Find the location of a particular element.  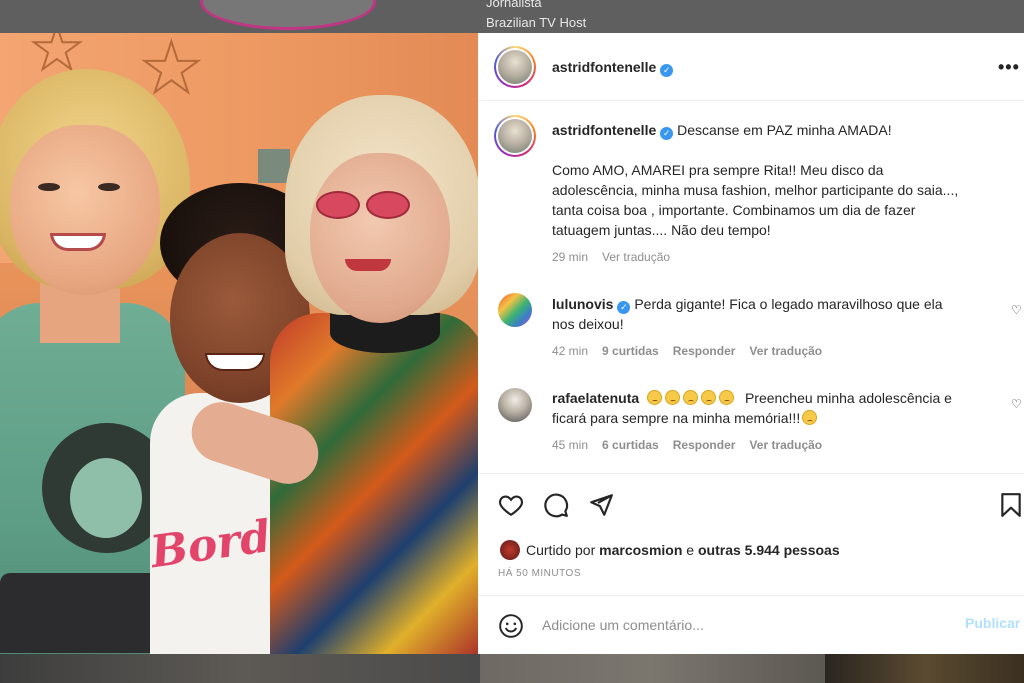

comment-meta: 42 min 9 curtidas Responder Ver tradução is located at coordinates (694, 351).